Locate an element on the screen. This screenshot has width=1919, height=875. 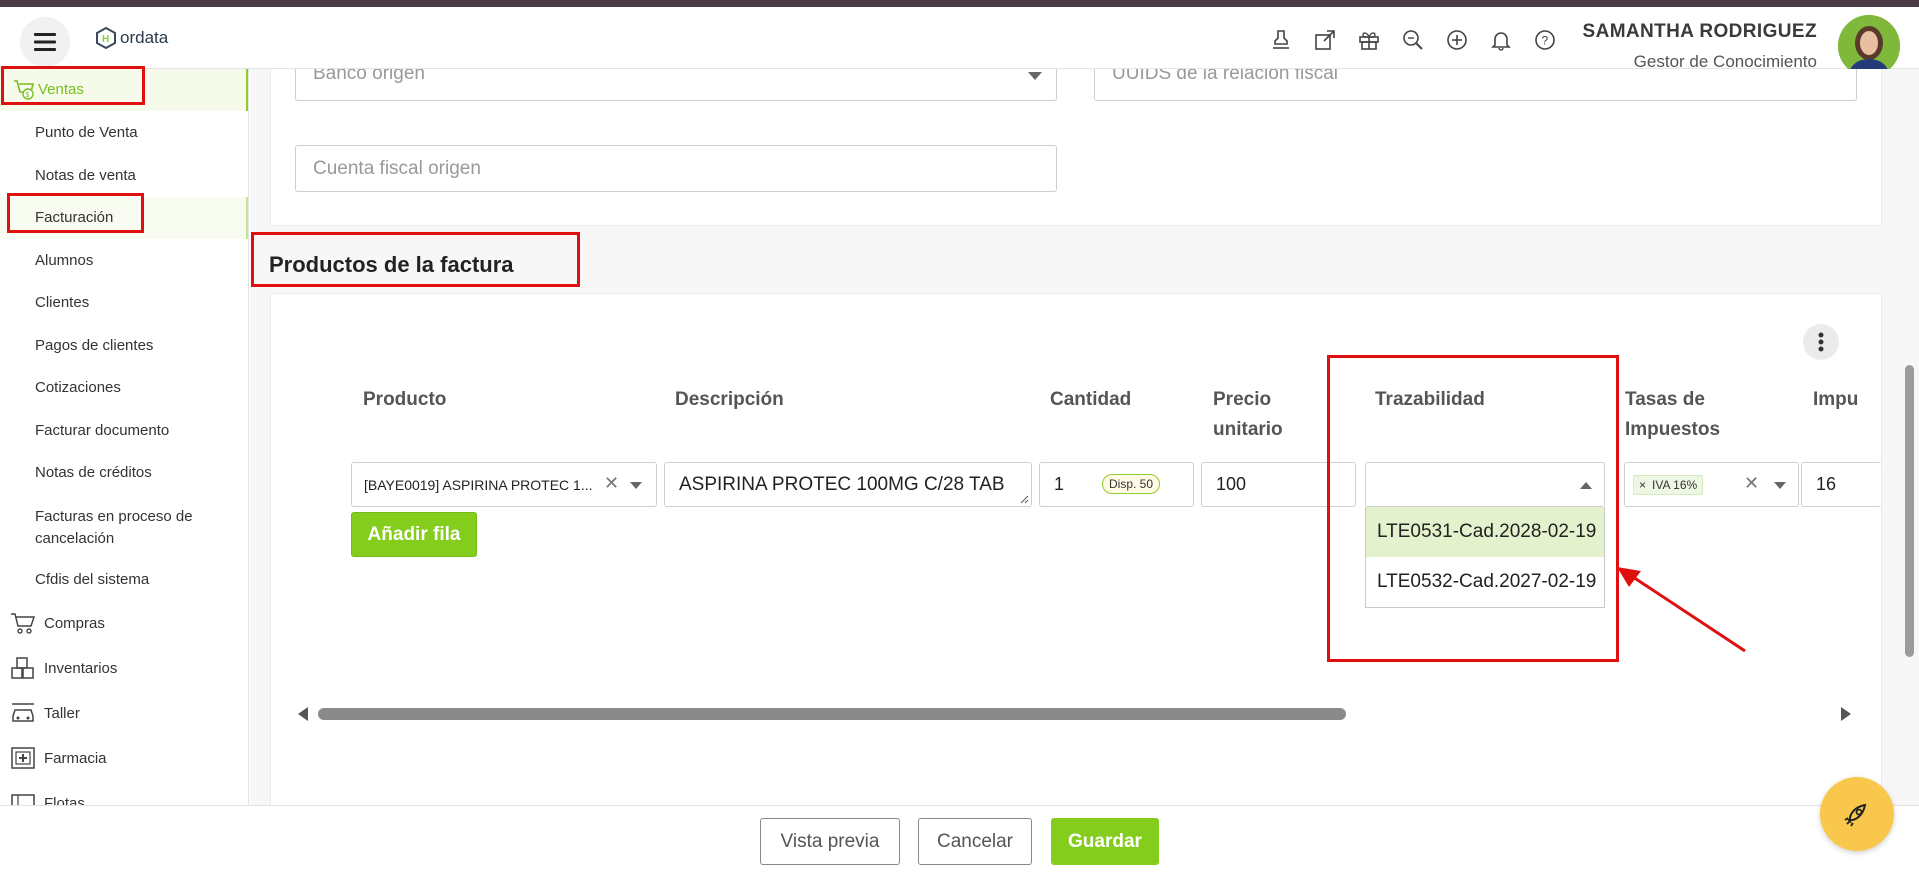
sidebar-section-ventas: $ Ventas is located at coordinates (124, 90).